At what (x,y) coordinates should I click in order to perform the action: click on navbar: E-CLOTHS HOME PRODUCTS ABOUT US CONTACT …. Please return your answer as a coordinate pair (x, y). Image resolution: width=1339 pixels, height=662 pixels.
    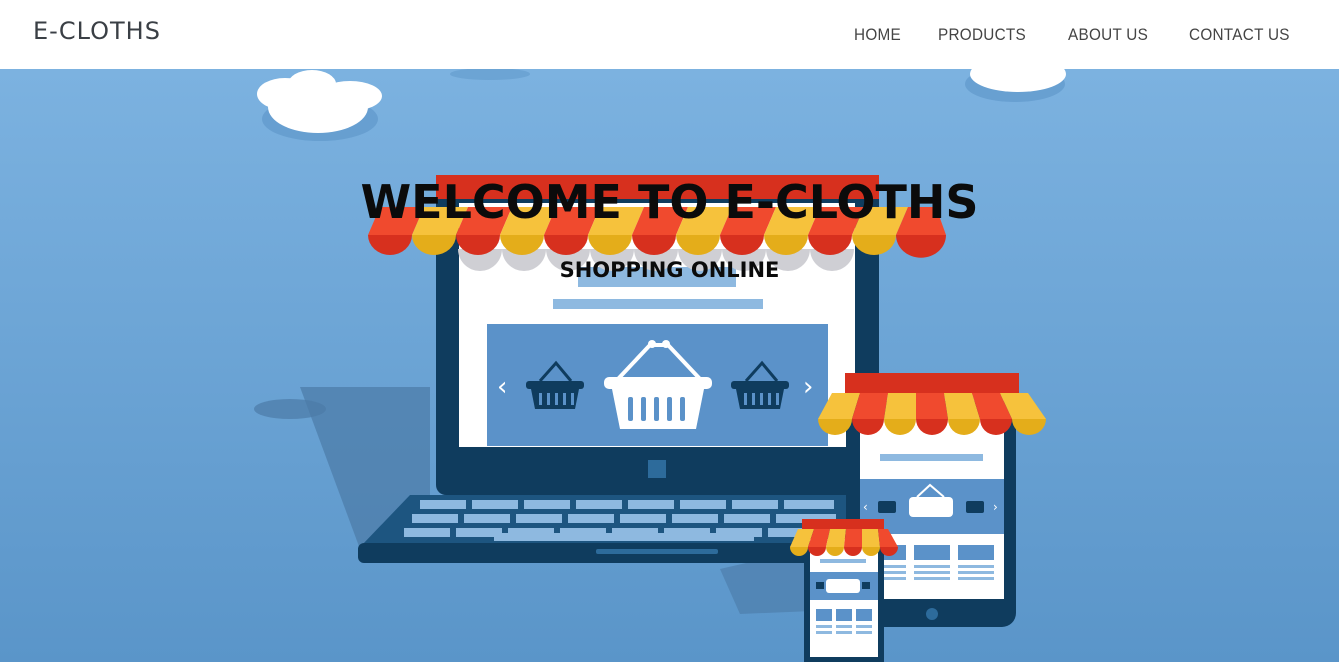
    Looking at the image, I should click on (669, 34).